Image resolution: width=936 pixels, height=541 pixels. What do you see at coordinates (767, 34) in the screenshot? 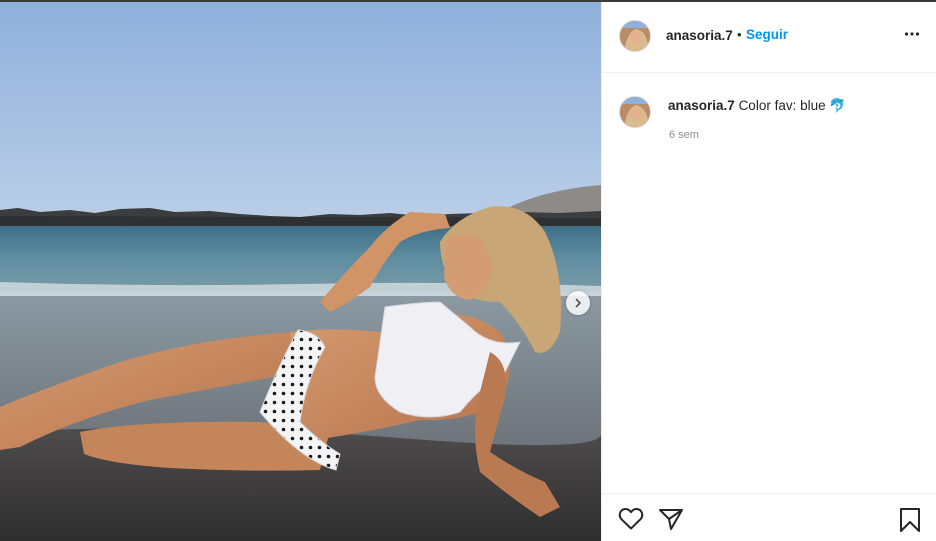
I see `follow-button: Seguir` at bounding box center [767, 34].